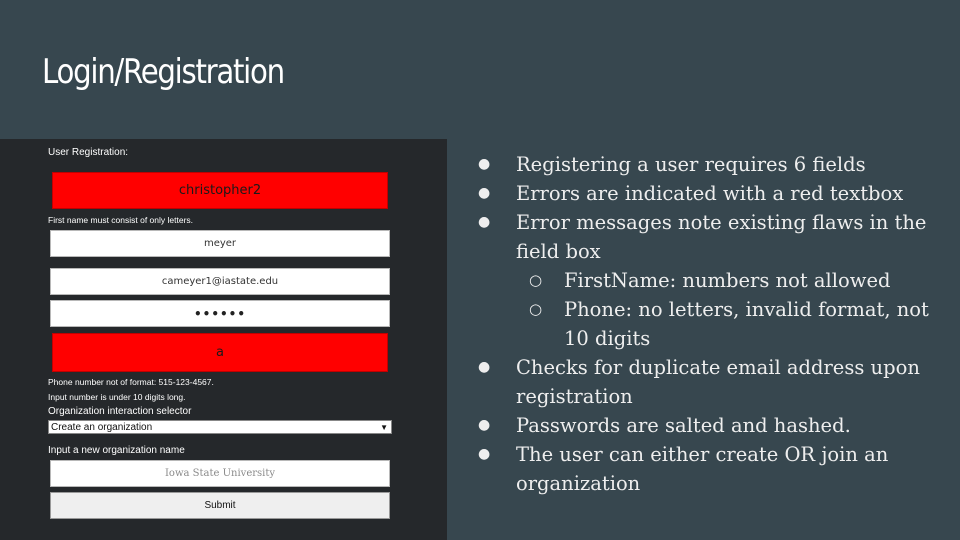  Describe the element at coordinates (102, 427) in the screenshot. I see `org-selector-value: Create an organization` at that location.